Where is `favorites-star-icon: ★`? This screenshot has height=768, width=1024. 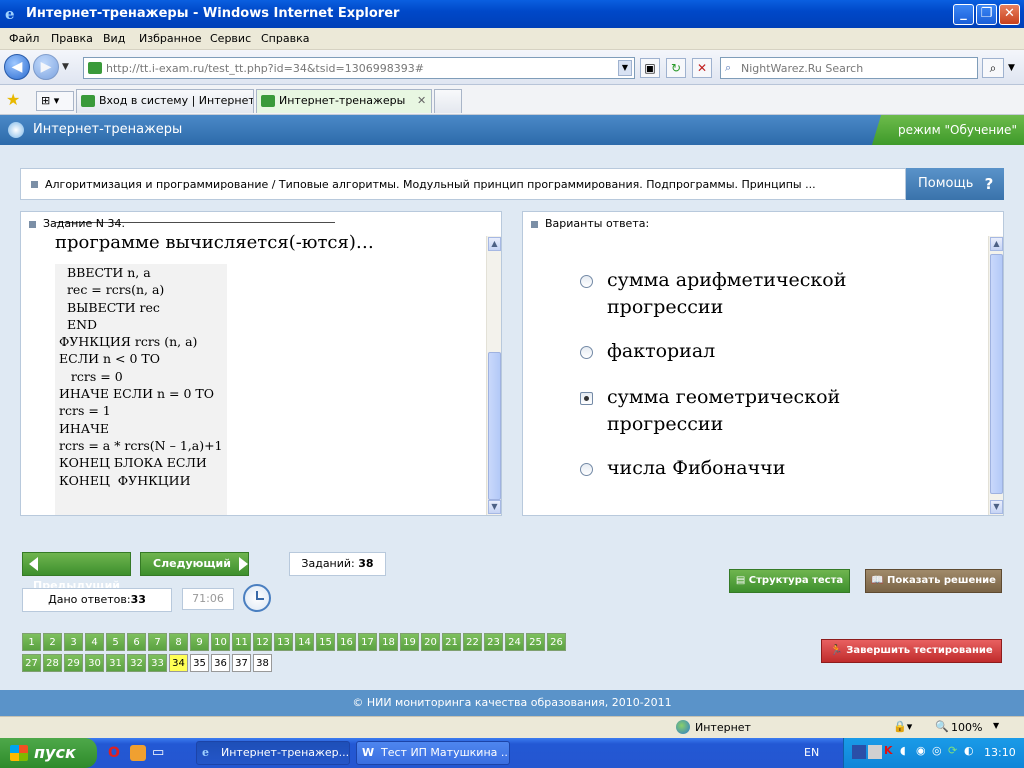
favorites-star-icon: ★ is located at coordinates (13, 99).